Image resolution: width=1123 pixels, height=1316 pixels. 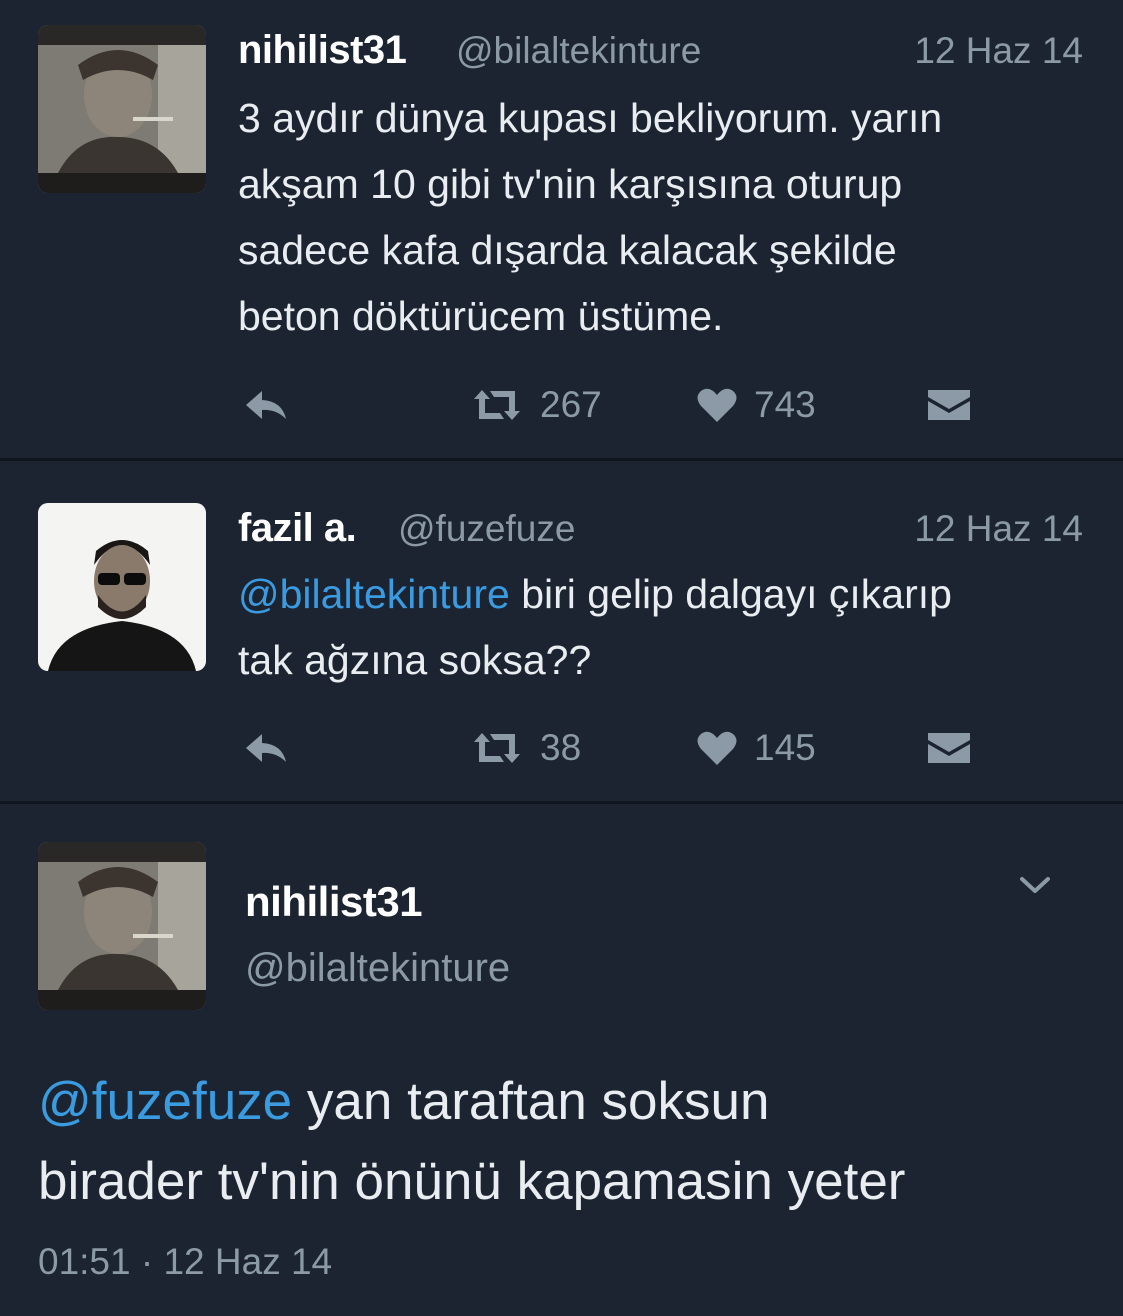 What do you see at coordinates (570, 184) in the screenshot?
I see `tweet-text-line: akşam 10 gibi tv'nin karşısına oturup` at bounding box center [570, 184].